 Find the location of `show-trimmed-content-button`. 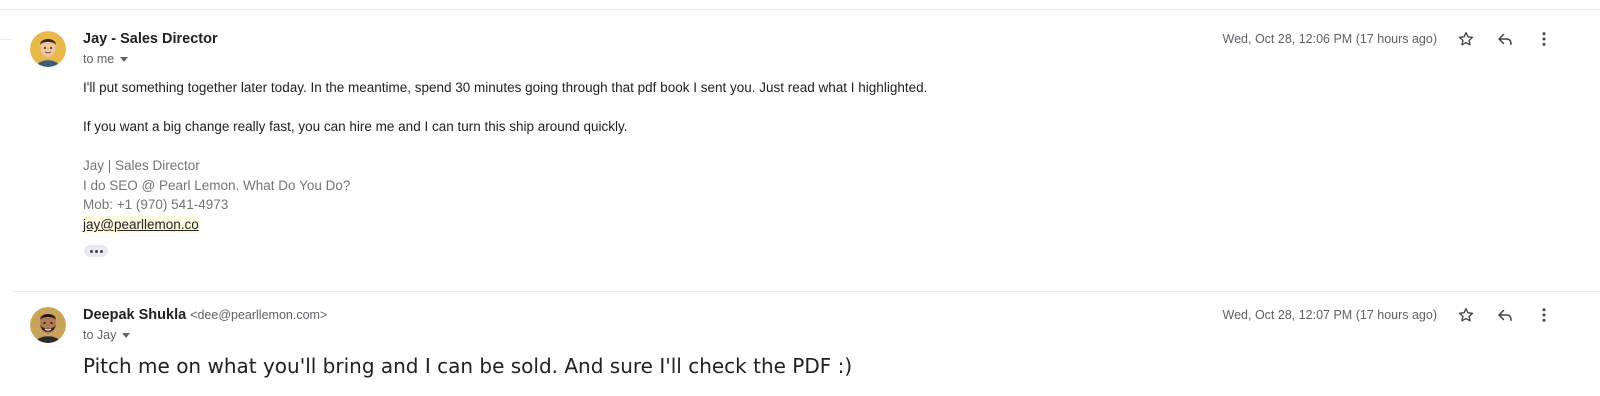

show-trimmed-content-button is located at coordinates (96, 251).